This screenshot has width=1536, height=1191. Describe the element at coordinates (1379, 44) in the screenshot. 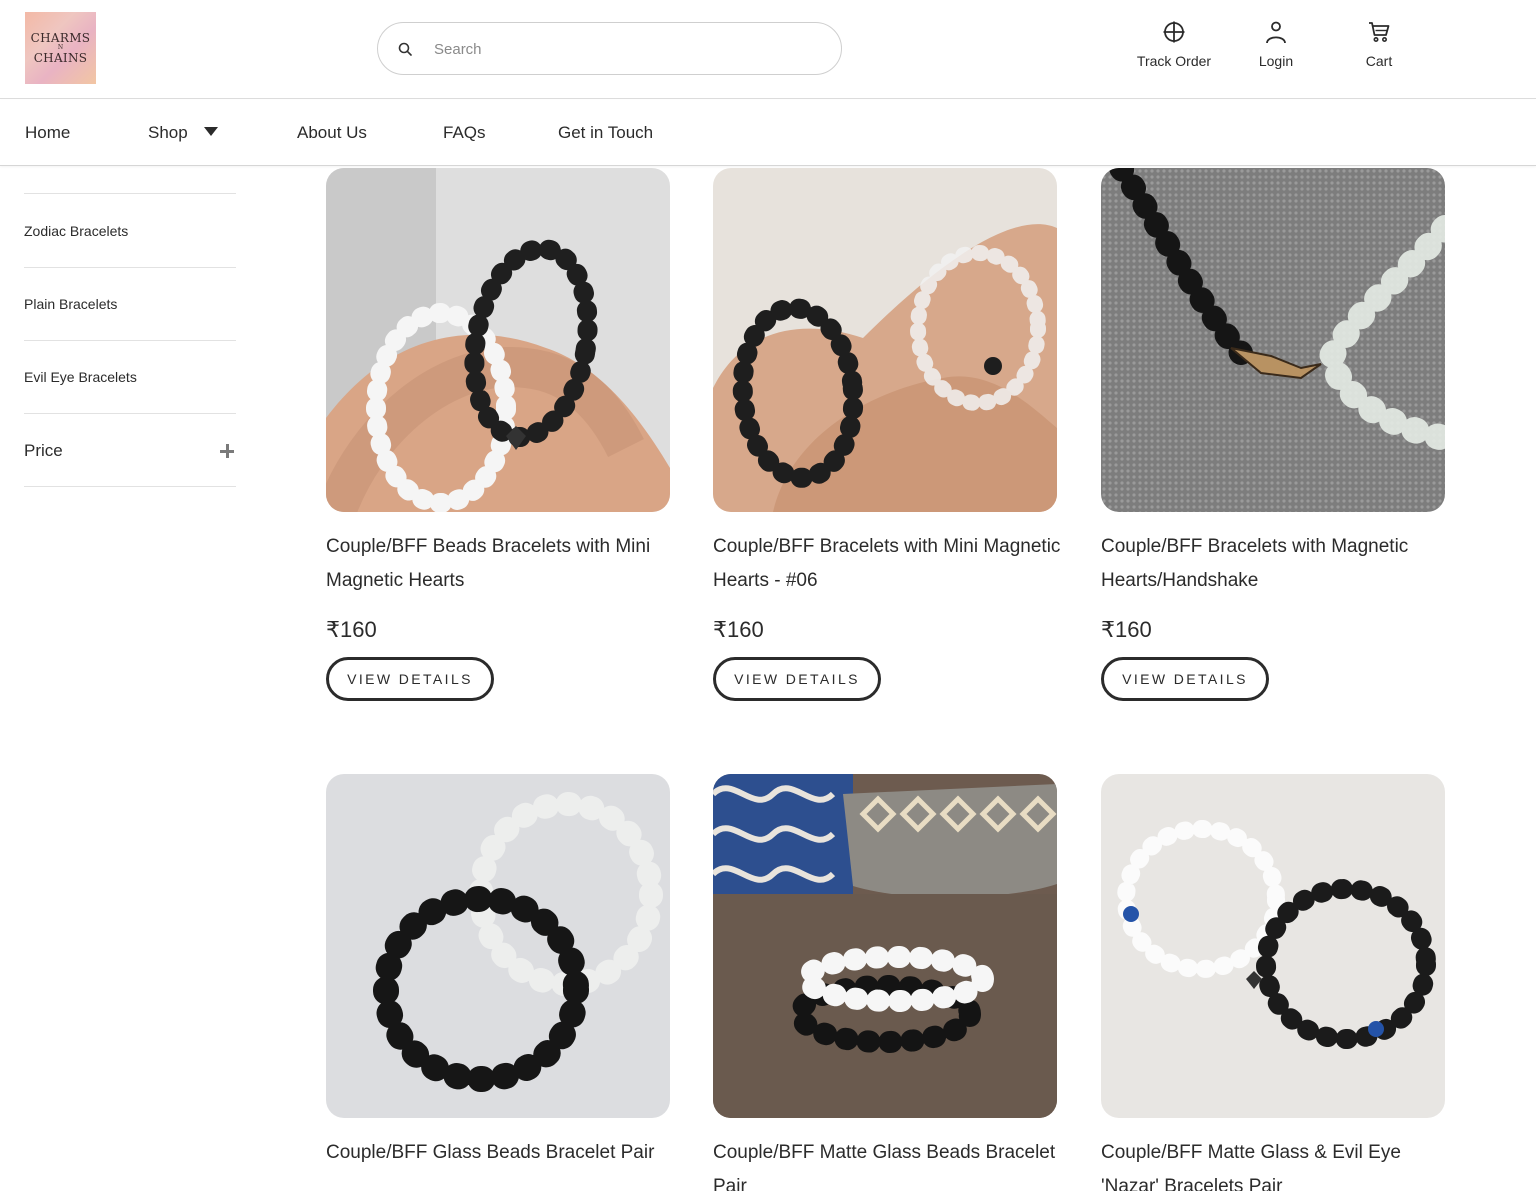

I see `cart-button: Cart` at that location.